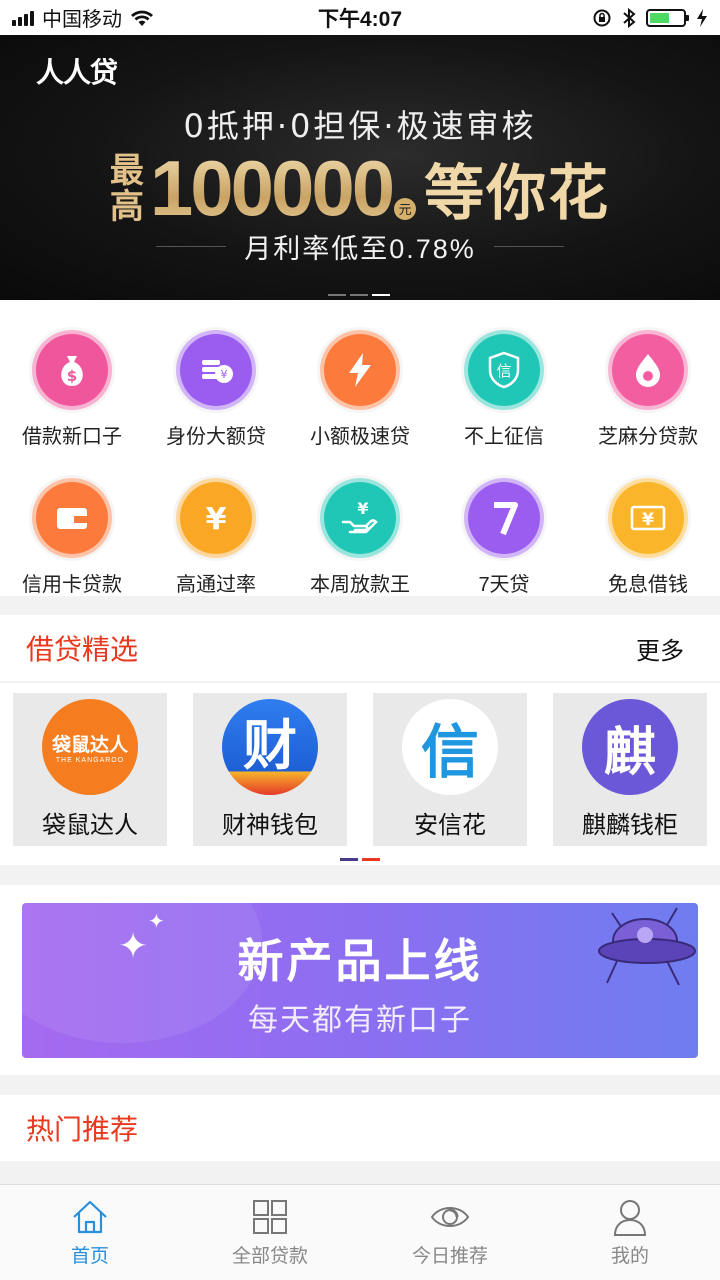  I want to click on category-item-interest-free: ¥ 免息借钱, so click(648, 537).